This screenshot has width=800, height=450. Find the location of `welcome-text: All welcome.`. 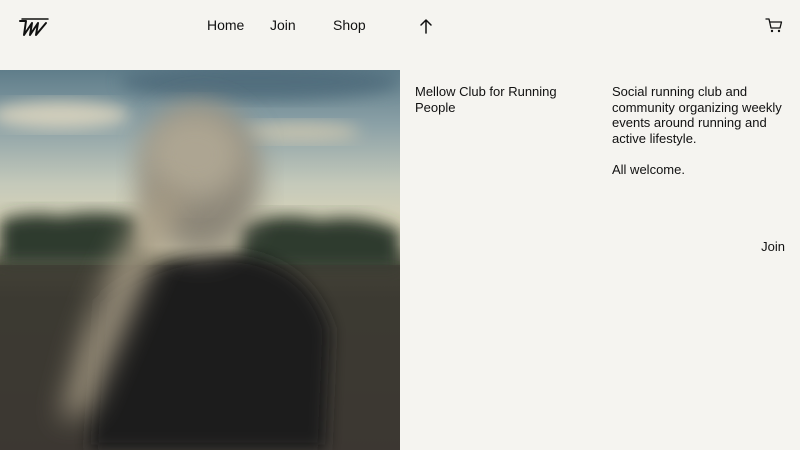

welcome-text: All welcome. is located at coordinates (648, 169).